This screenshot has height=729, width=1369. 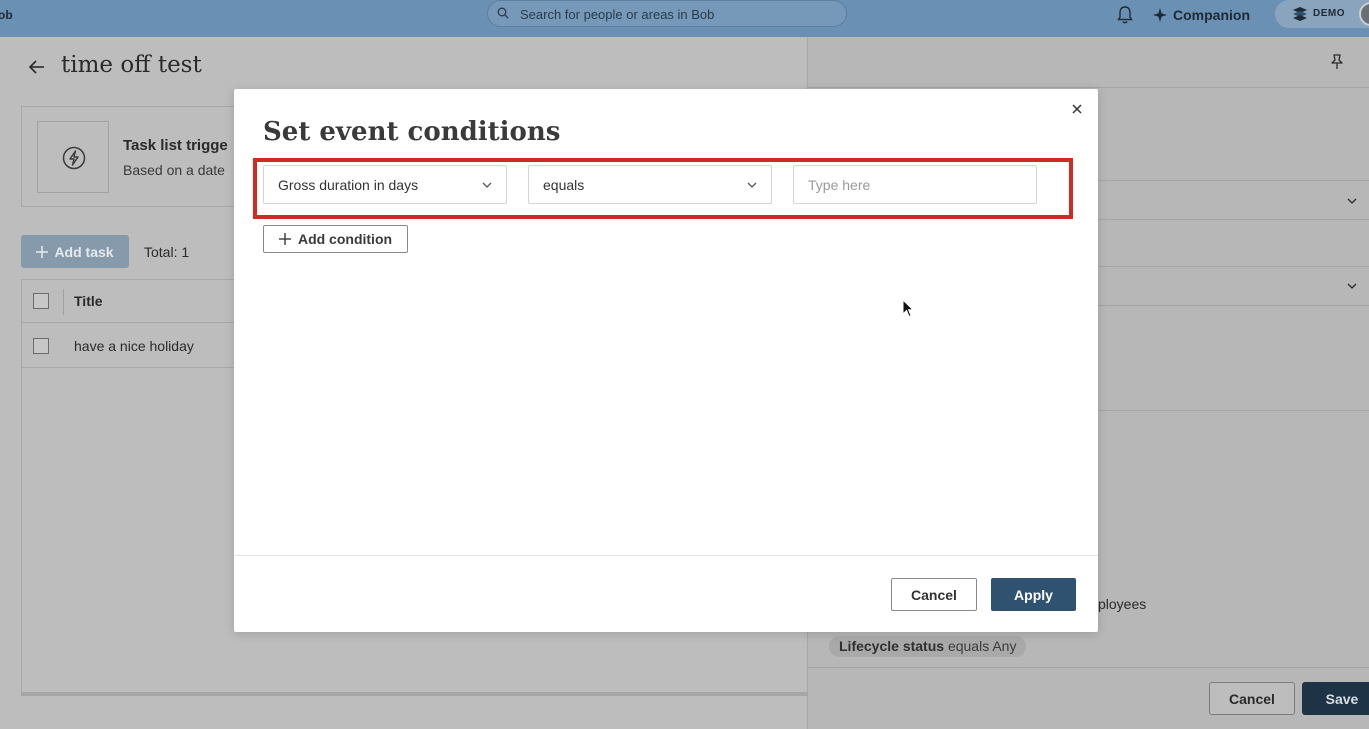 I want to click on lightning-icon, so click(x=74, y=158).